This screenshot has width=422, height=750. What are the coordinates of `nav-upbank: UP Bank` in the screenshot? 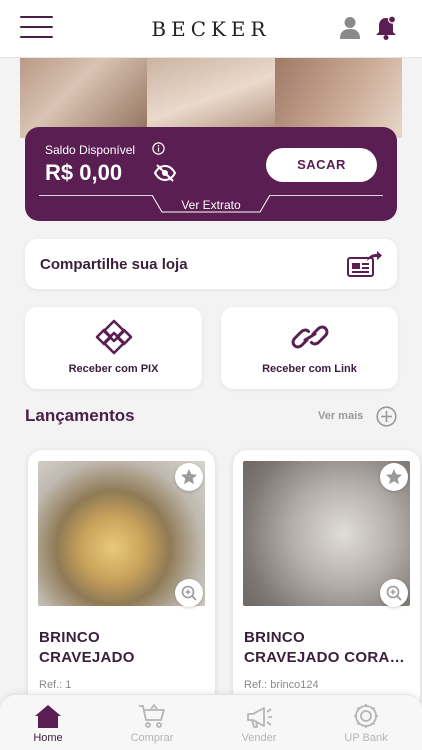 It's located at (366, 723).